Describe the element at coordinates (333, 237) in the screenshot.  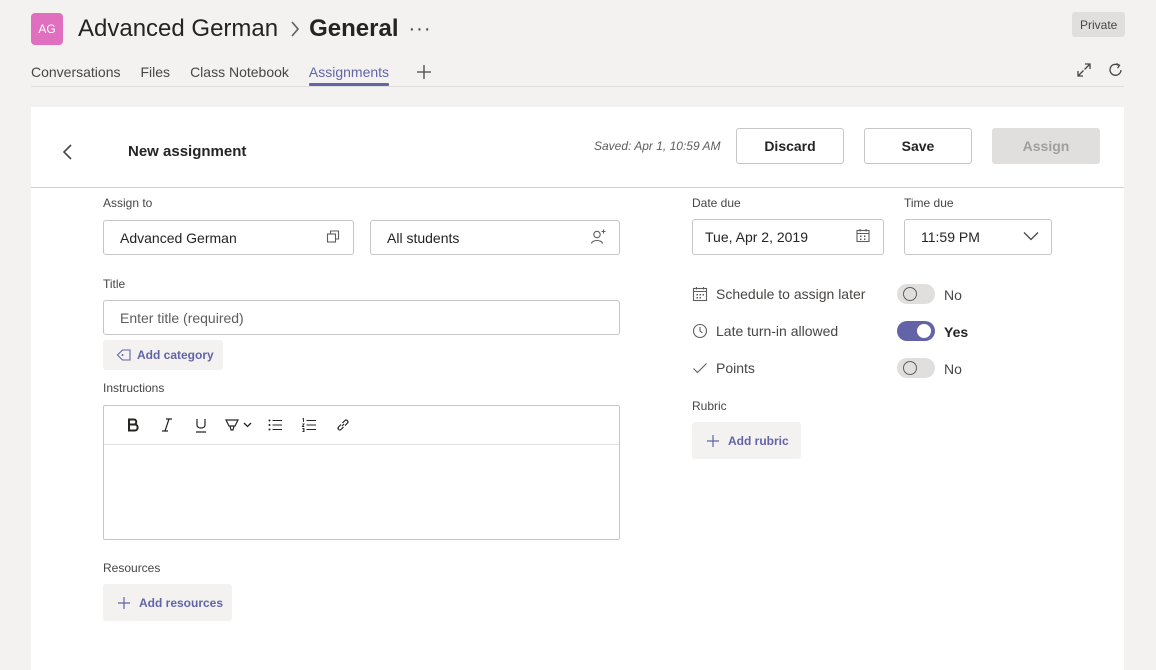
I see `copy-icon` at that location.